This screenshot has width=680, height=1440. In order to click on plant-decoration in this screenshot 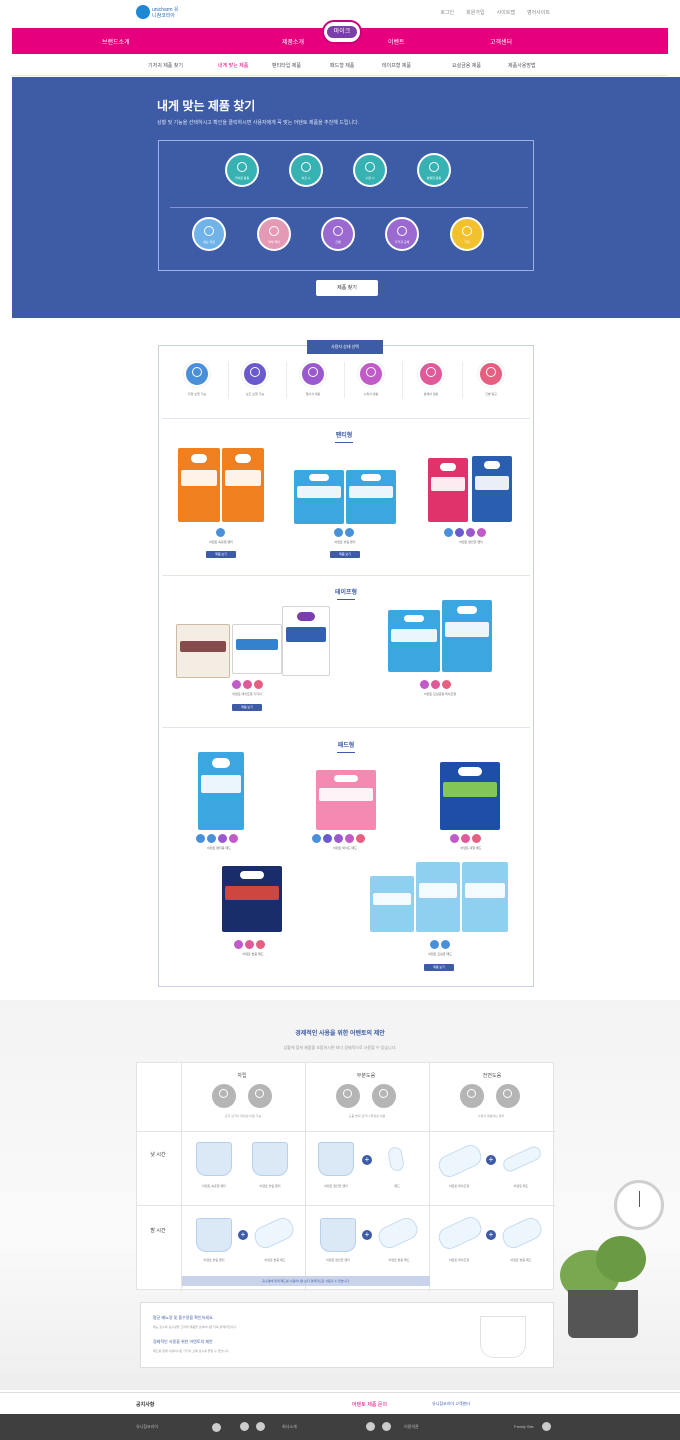, I will do `click(621, 1259)`.